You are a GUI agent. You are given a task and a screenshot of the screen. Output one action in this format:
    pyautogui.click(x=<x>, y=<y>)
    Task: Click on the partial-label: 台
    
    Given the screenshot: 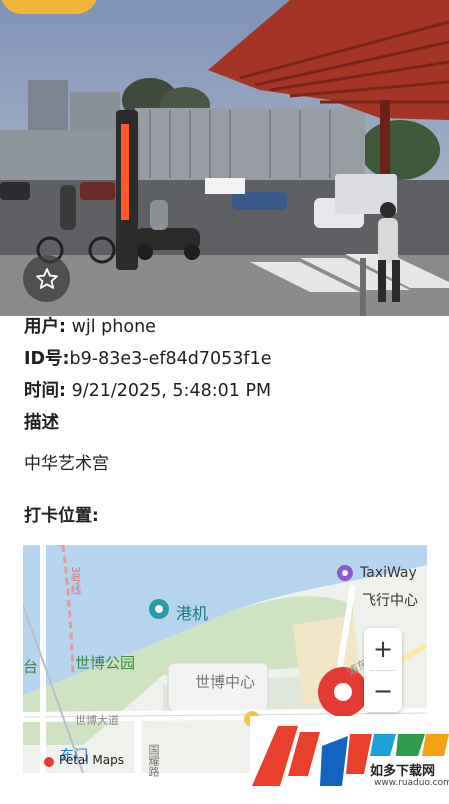 What is the action you would take?
    pyautogui.click(x=31, y=667)
    